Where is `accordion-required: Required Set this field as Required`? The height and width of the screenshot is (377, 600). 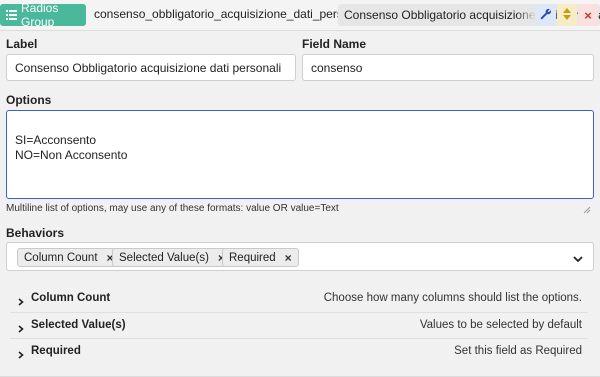
accordion-required: Required Set this field as Required is located at coordinates (299, 351).